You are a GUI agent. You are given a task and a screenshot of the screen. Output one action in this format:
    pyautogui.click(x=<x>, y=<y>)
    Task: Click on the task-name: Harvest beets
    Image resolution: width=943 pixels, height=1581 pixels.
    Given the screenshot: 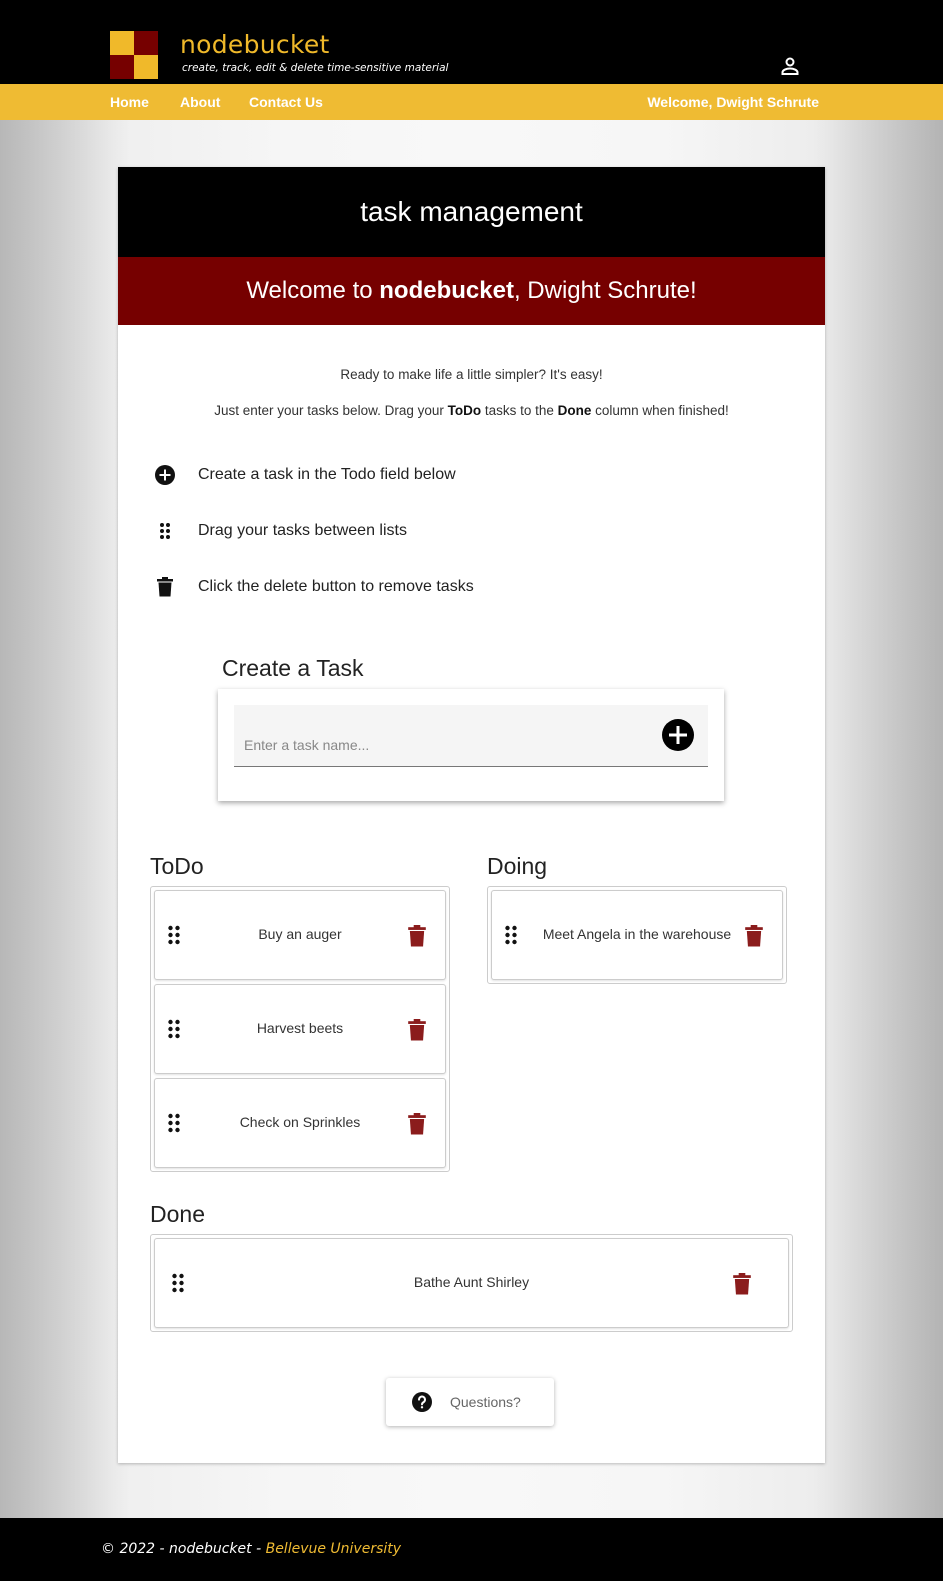 What is the action you would take?
    pyautogui.click(x=300, y=1028)
    